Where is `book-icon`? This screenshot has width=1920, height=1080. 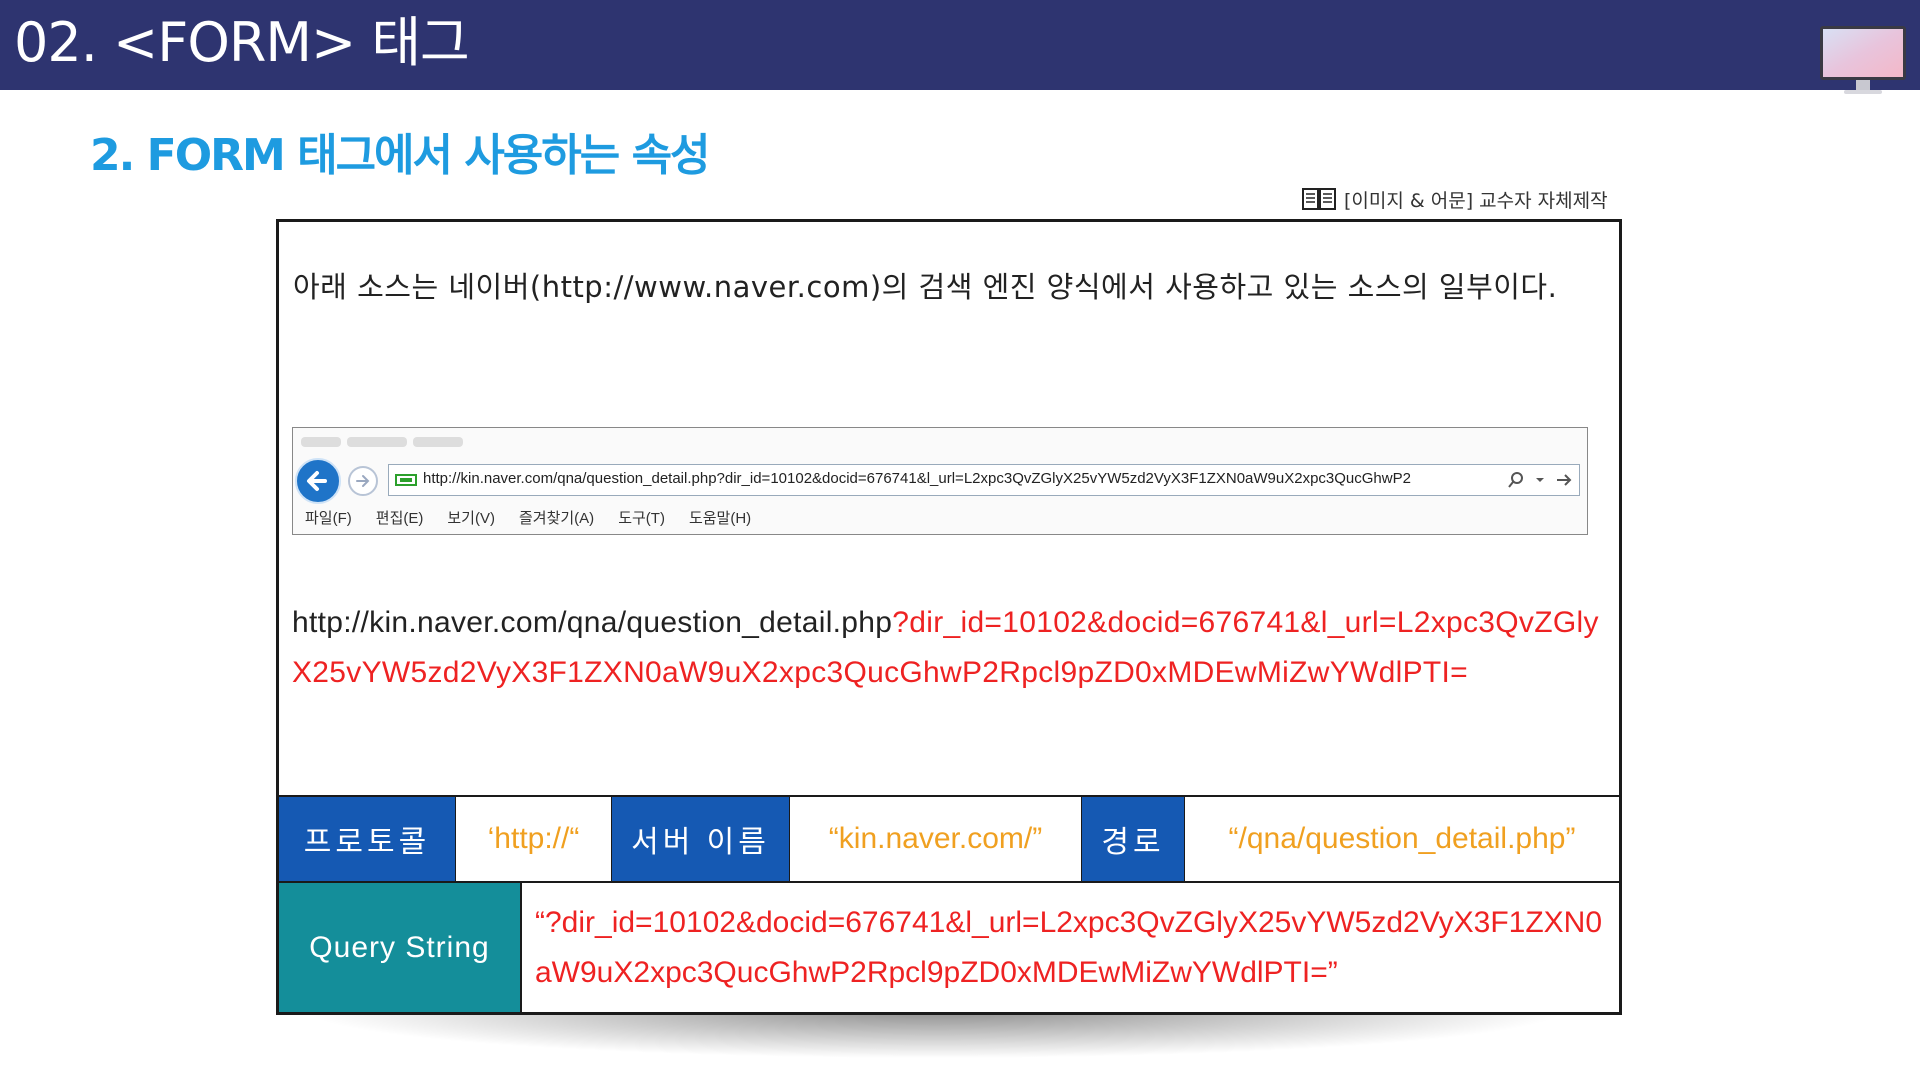 book-icon is located at coordinates (1319, 199).